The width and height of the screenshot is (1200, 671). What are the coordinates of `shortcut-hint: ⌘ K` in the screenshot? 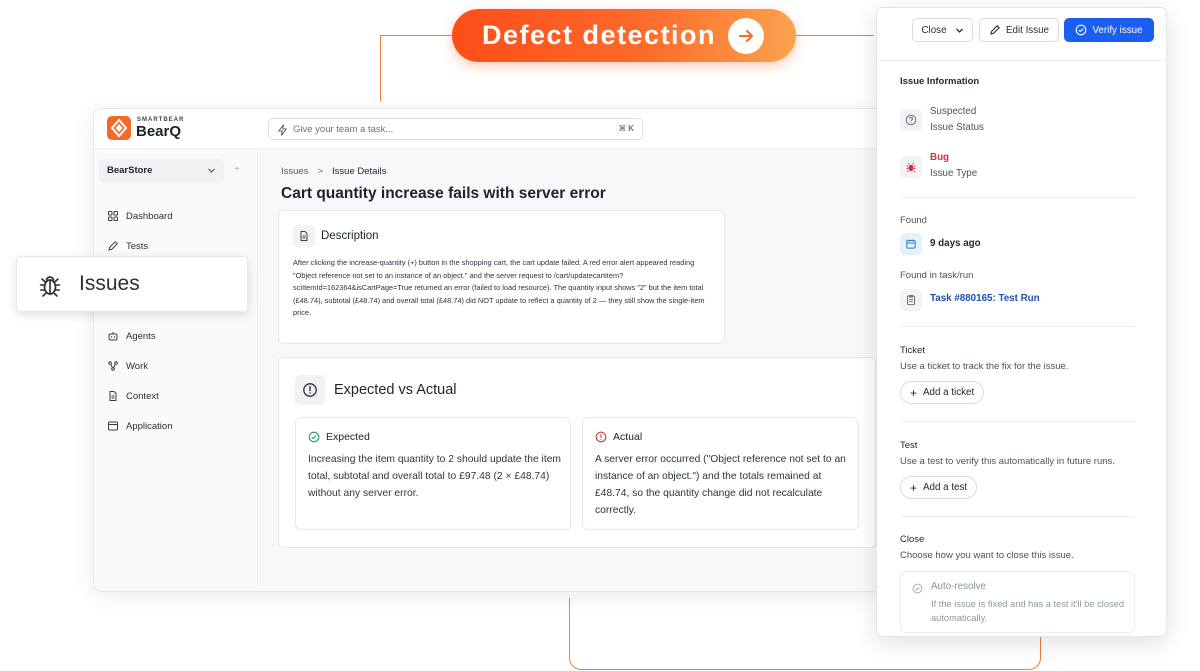 It's located at (626, 128).